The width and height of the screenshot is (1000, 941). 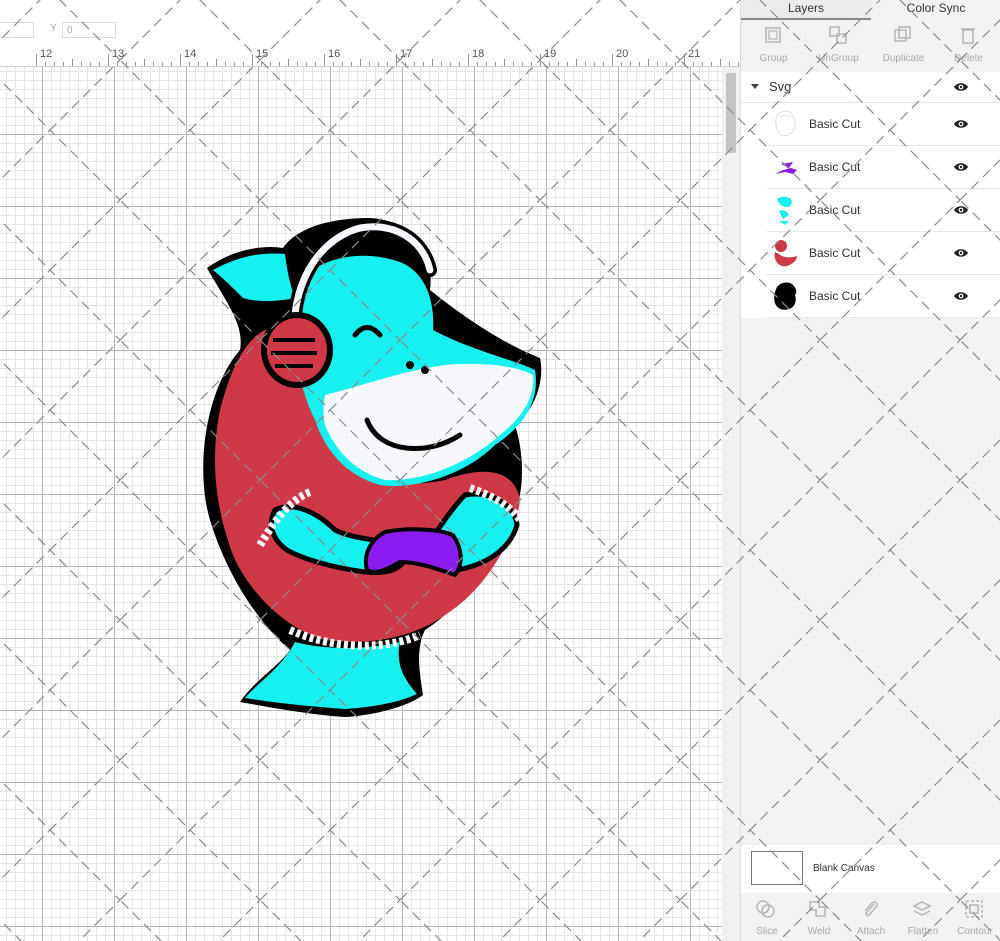 What do you see at coordinates (902, 34) in the screenshot?
I see `duplicate-icon` at bounding box center [902, 34].